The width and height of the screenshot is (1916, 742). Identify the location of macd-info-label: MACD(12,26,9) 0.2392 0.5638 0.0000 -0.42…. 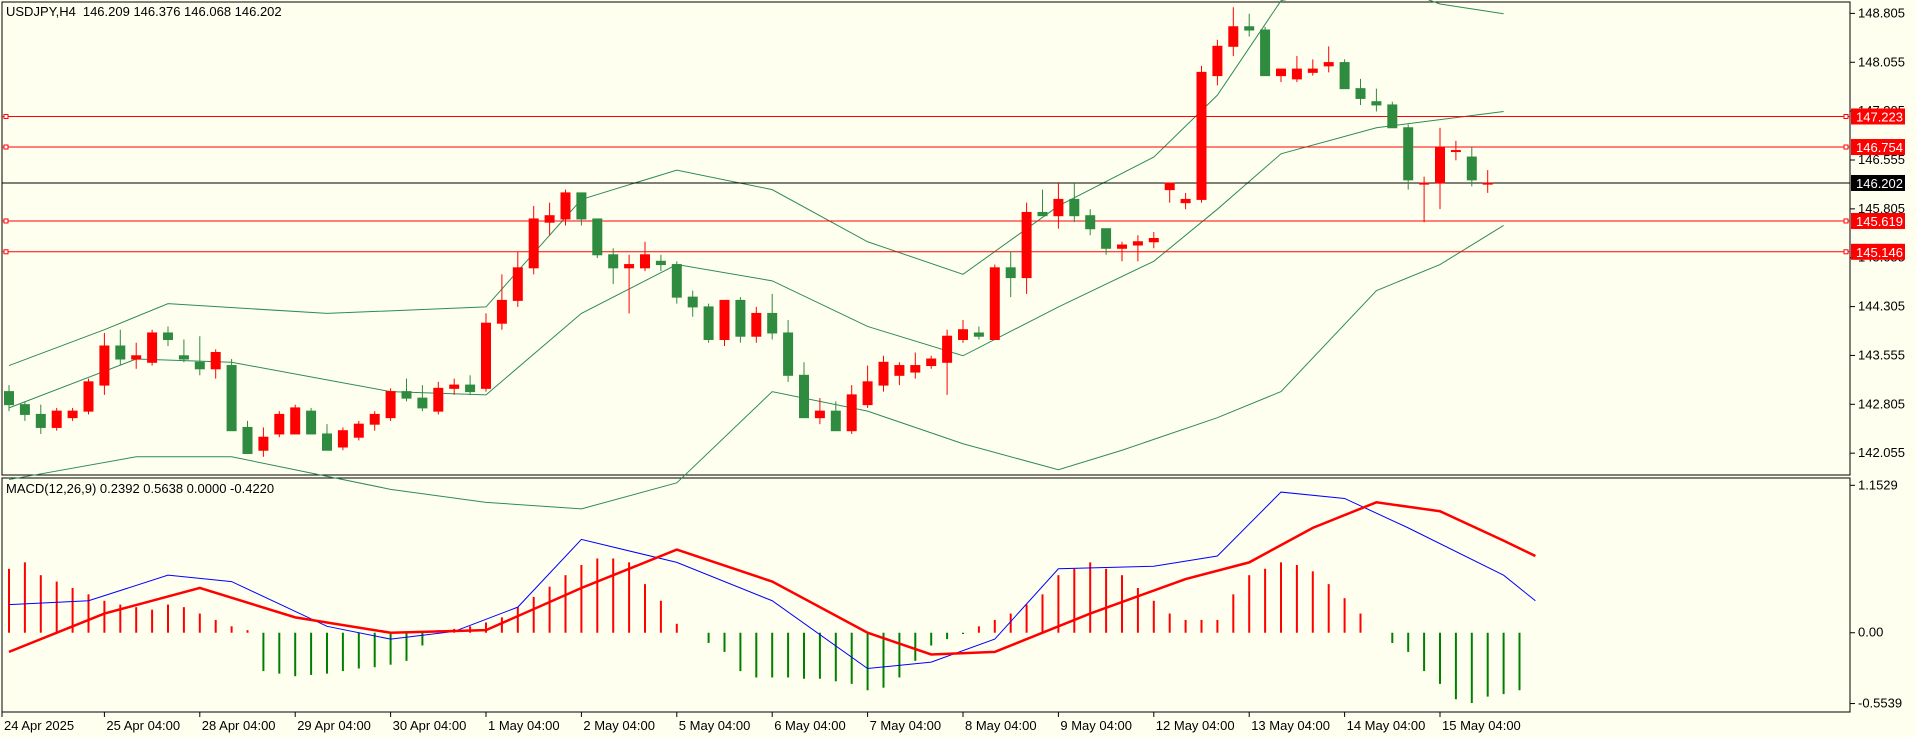
(140, 488).